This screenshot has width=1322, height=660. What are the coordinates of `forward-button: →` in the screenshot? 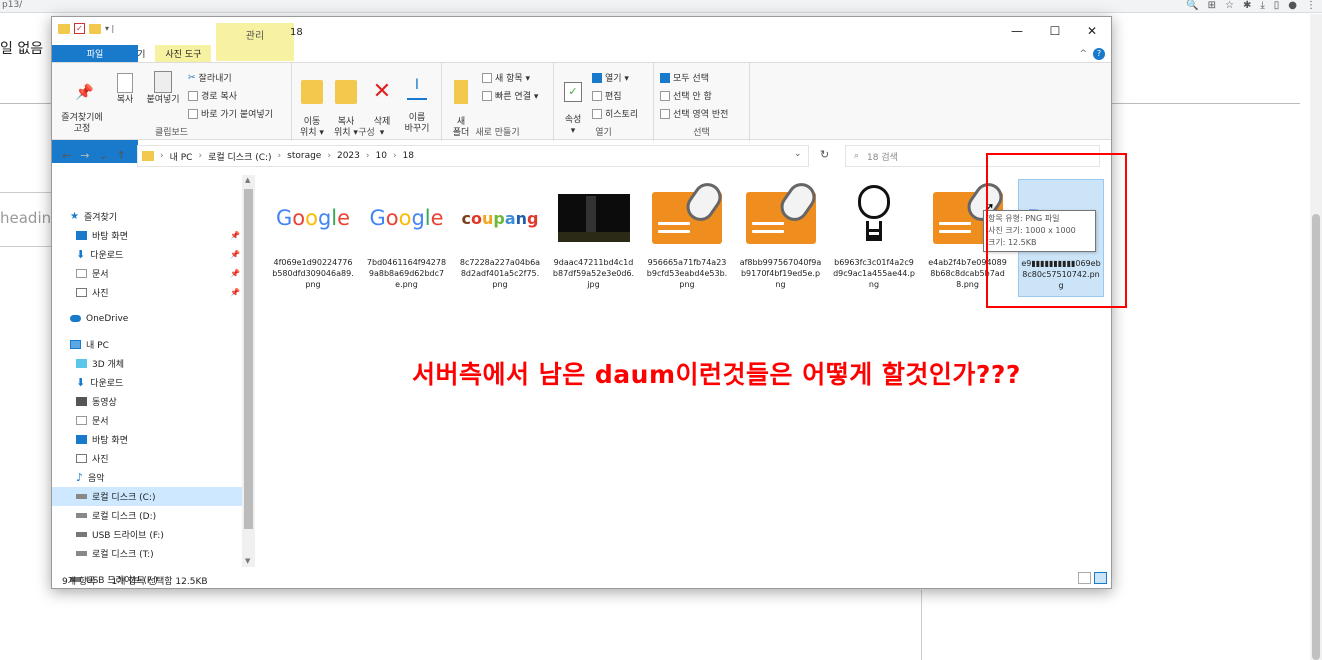 It's located at (84, 155).